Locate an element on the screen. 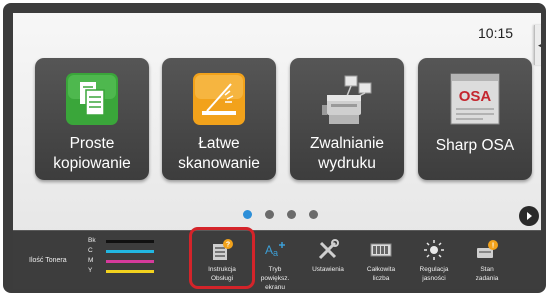  tile-label-line: Sharp OSA is located at coordinates (475, 145).